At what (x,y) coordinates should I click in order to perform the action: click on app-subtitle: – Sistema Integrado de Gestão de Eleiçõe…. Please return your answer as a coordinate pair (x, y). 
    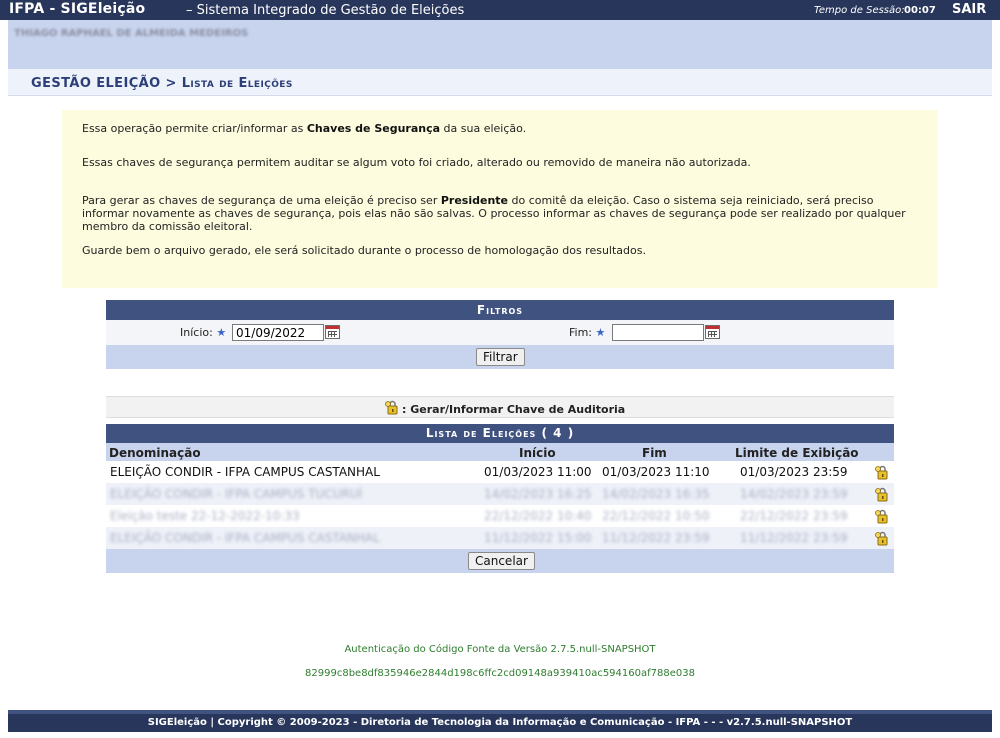
    Looking at the image, I should click on (325, 10).